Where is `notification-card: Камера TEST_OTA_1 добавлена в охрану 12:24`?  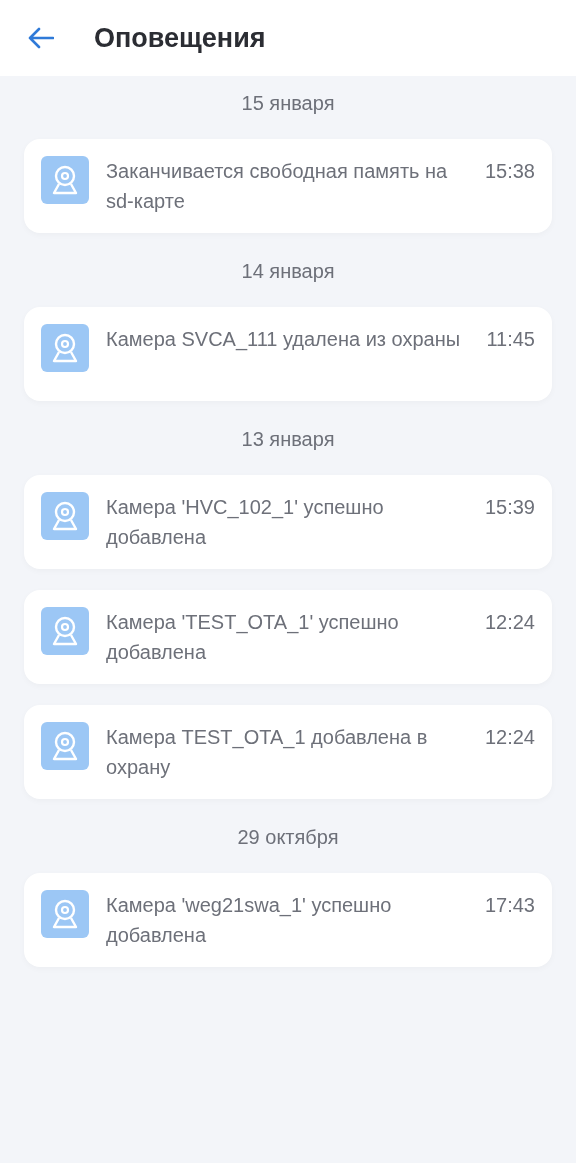
notification-card: Камера TEST_OTA_1 добавлена в охрану 12:24 is located at coordinates (288, 752).